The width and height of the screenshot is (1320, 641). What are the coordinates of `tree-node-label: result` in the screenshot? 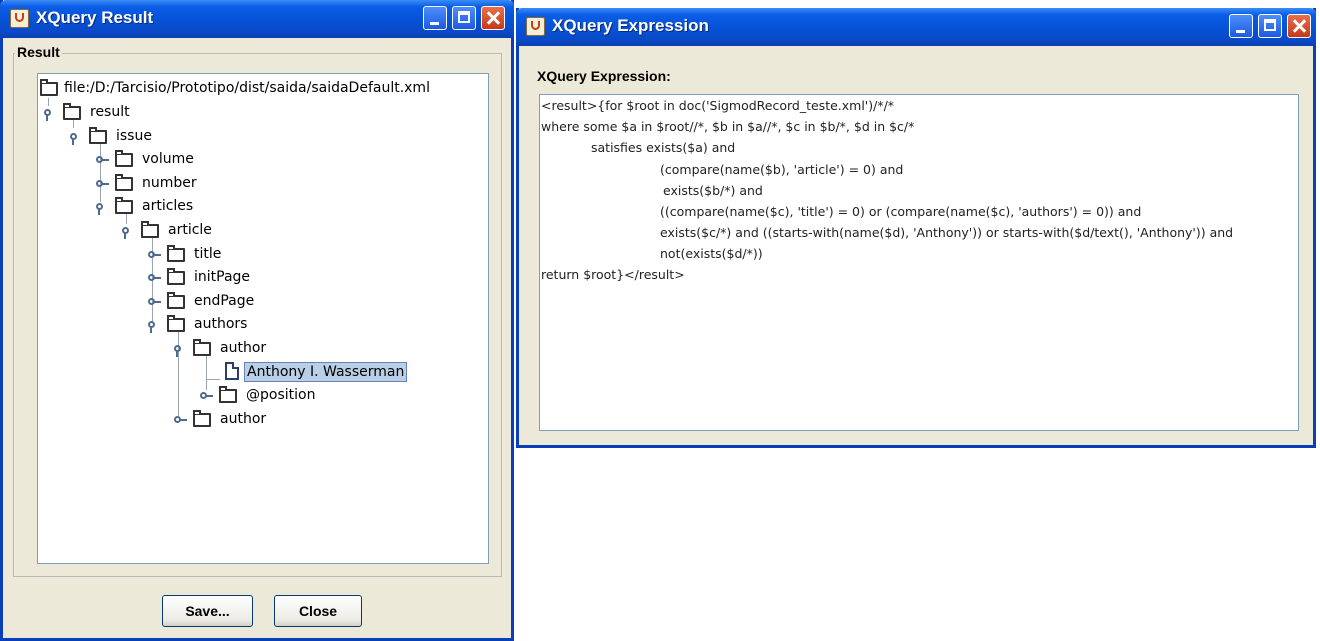 It's located at (110, 112).